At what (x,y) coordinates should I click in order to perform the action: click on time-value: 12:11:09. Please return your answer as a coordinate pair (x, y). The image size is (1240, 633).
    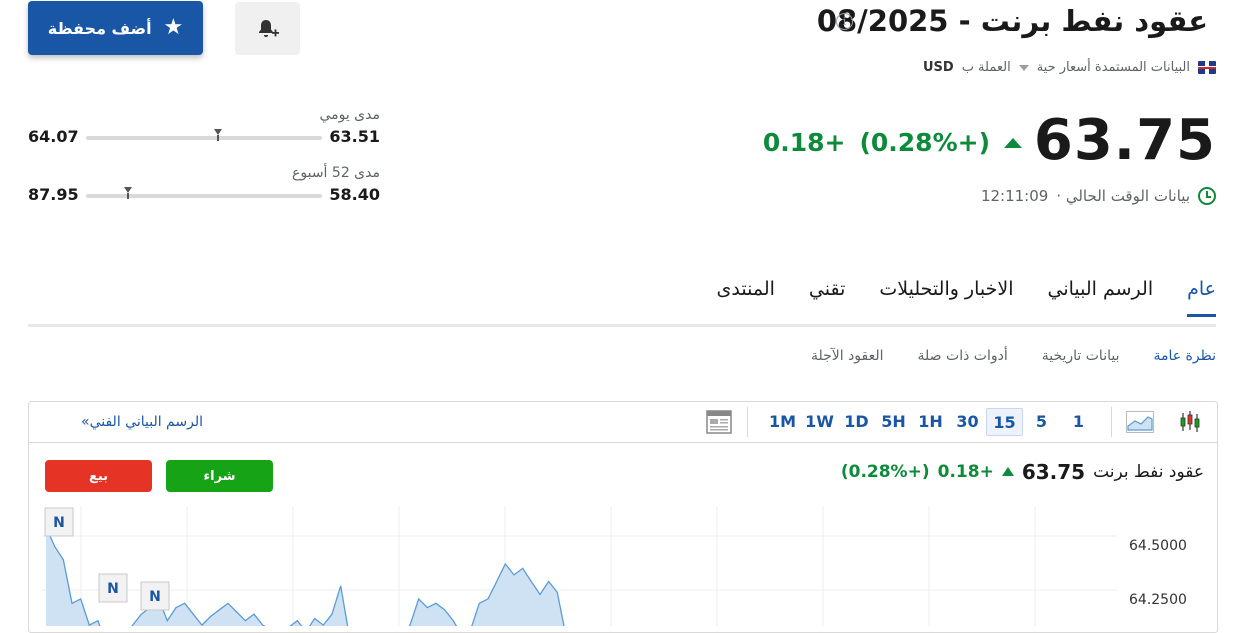
    Looking at the image, I should click on (1014, 196).